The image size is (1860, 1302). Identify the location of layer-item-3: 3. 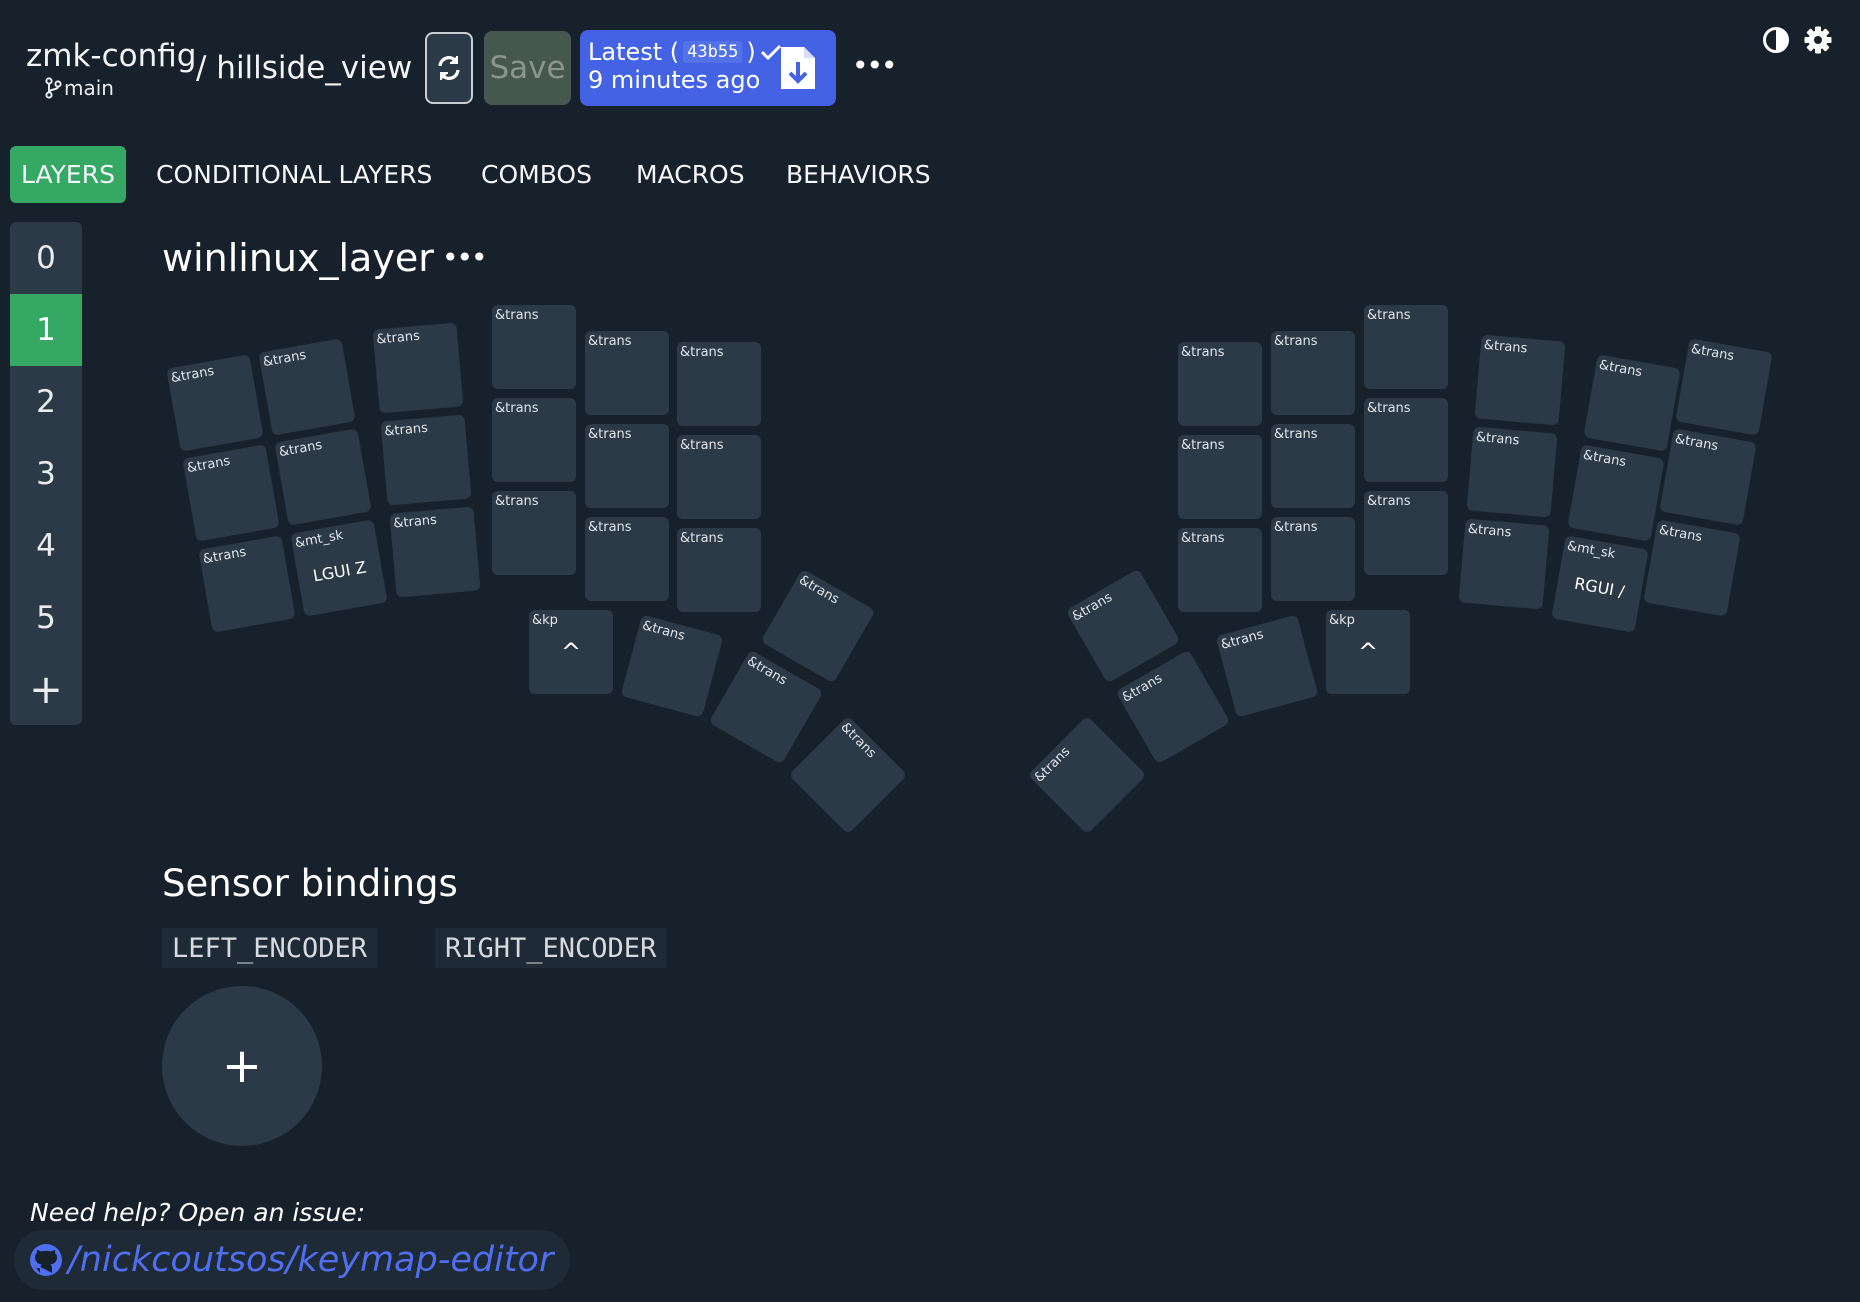
(46, 474).